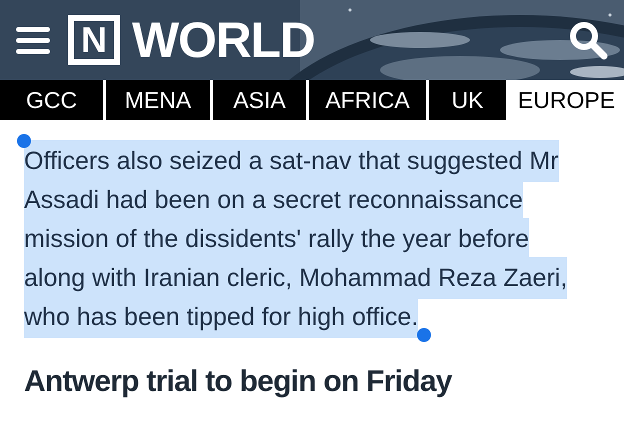  What do you see at coordinates (259, 100) in the screenshot?
I see `region-tab: ASIA` at bounding box center [259, 100].